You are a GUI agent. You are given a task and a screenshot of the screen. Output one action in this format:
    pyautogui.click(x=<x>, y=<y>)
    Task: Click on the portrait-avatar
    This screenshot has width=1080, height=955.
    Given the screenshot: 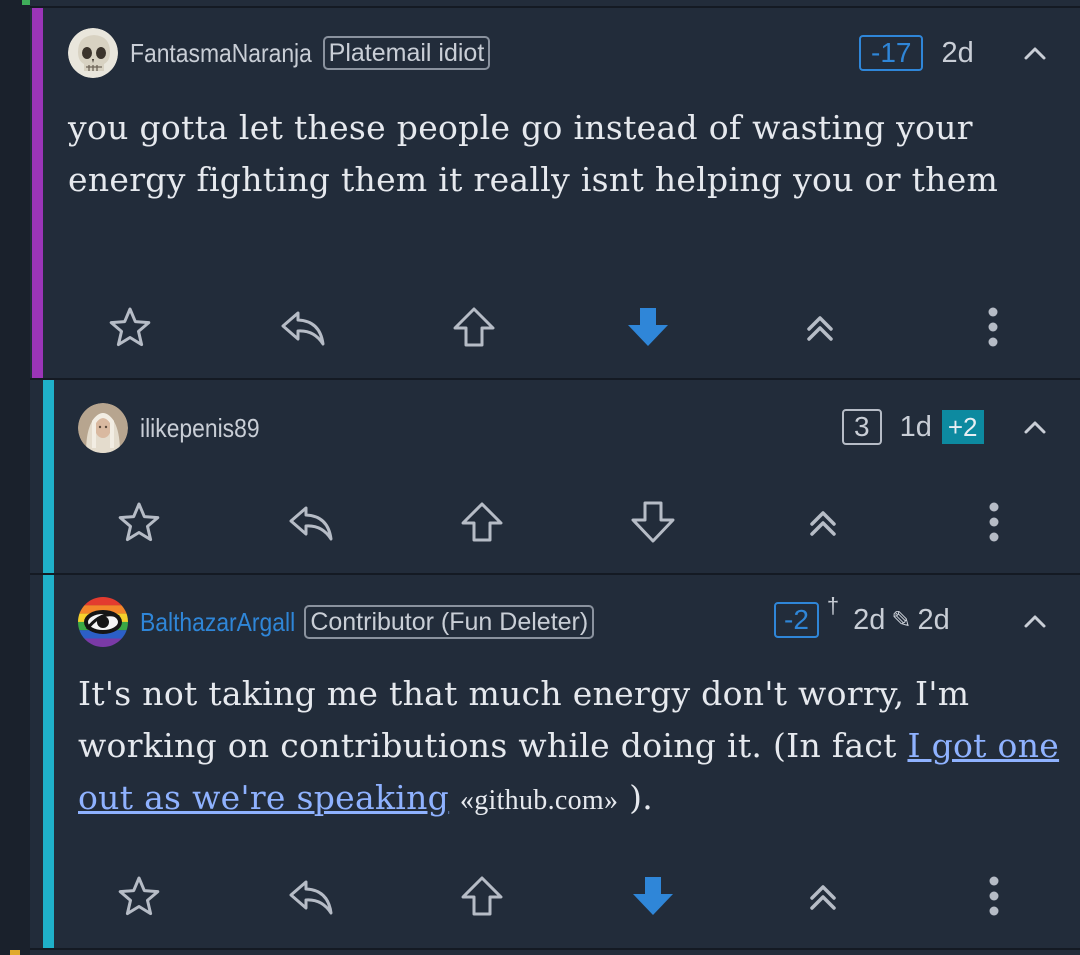 What is the action you would take?
    pyautogui.click(x=103, y=428)
    